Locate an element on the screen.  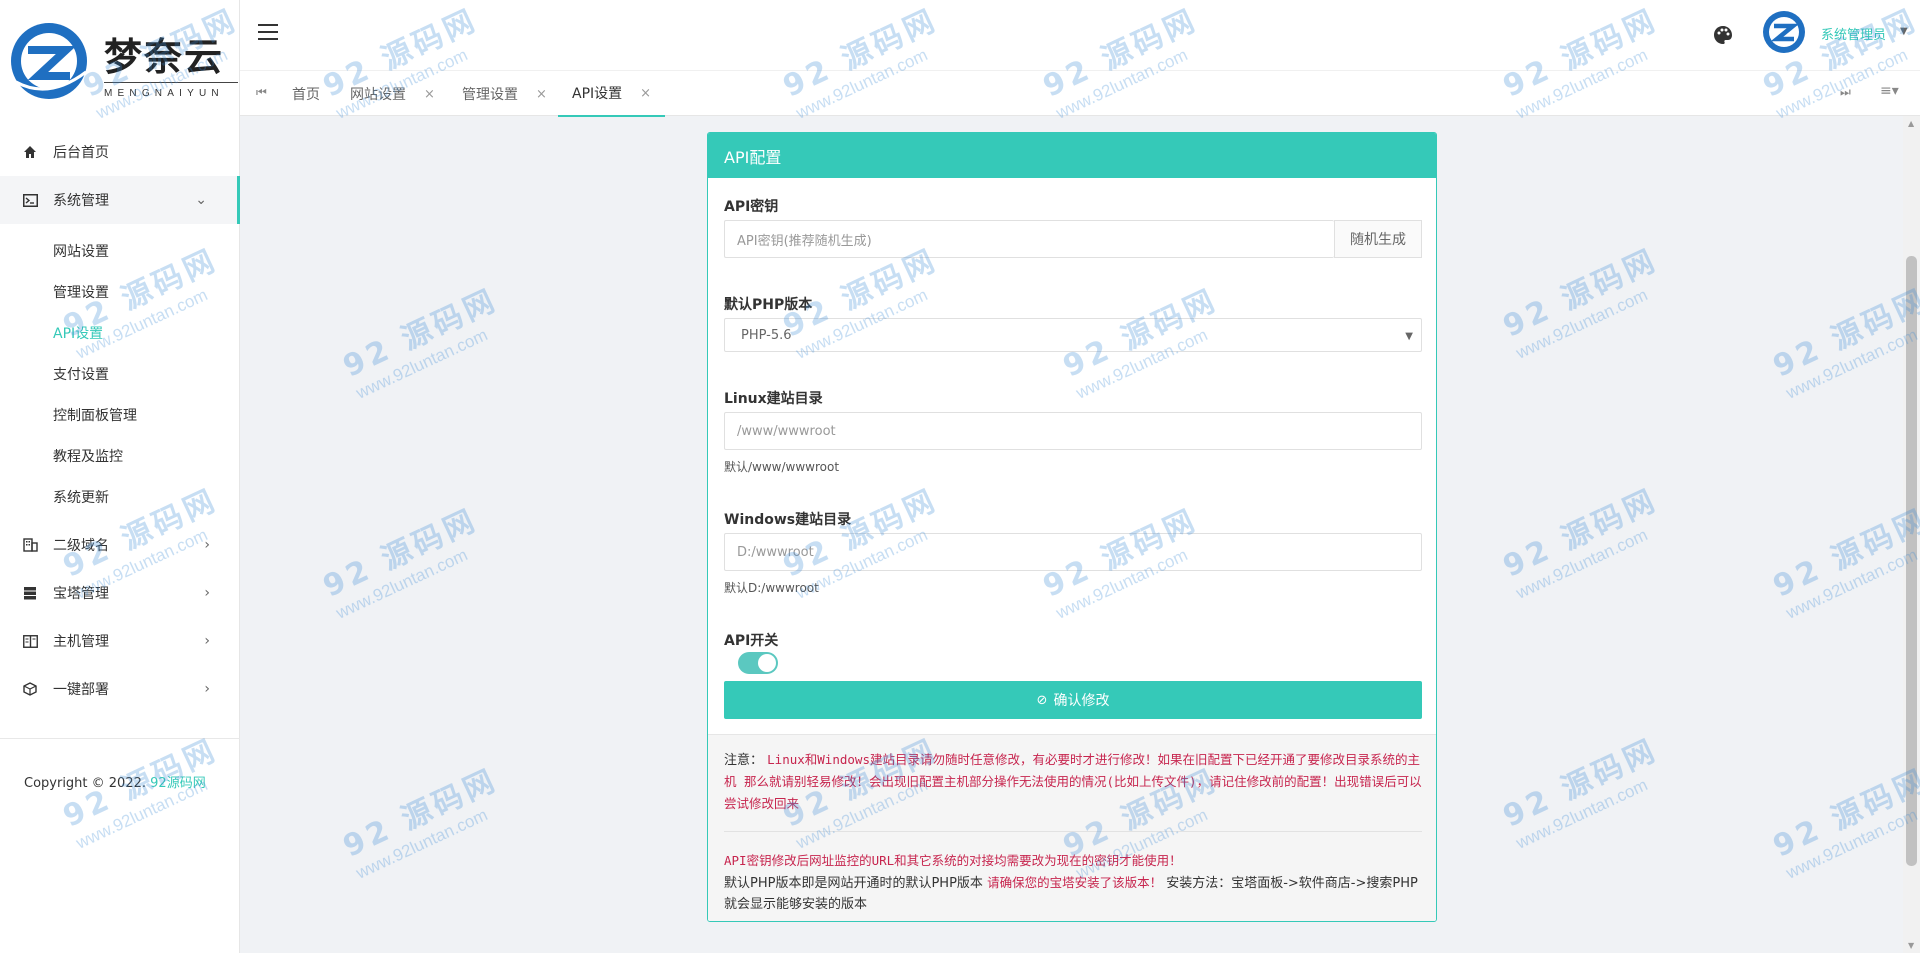
notes-divider is located at coordinates (1073, 831).